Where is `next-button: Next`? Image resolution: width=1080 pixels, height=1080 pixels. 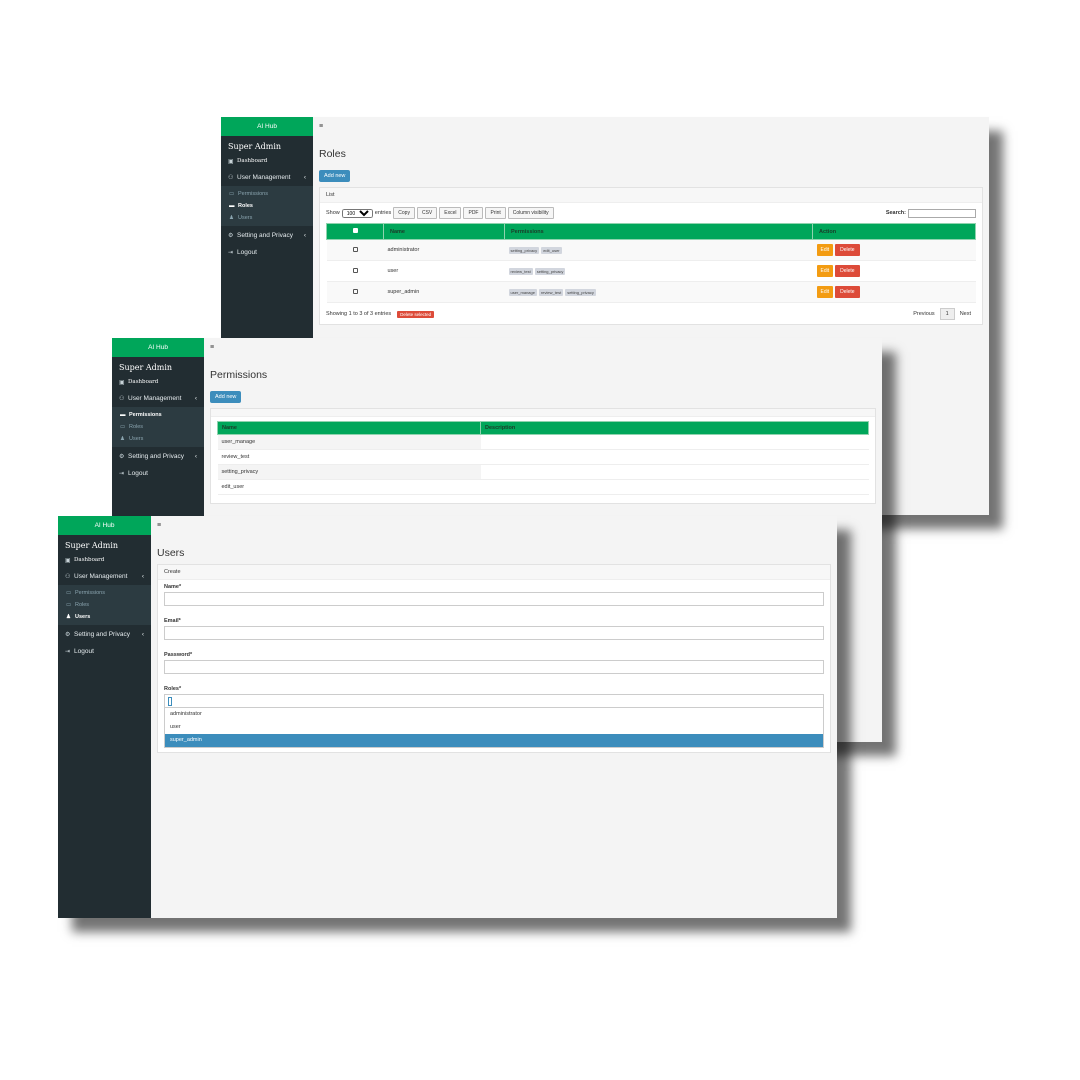 next-button: Next is located at coordinates (965, 314).